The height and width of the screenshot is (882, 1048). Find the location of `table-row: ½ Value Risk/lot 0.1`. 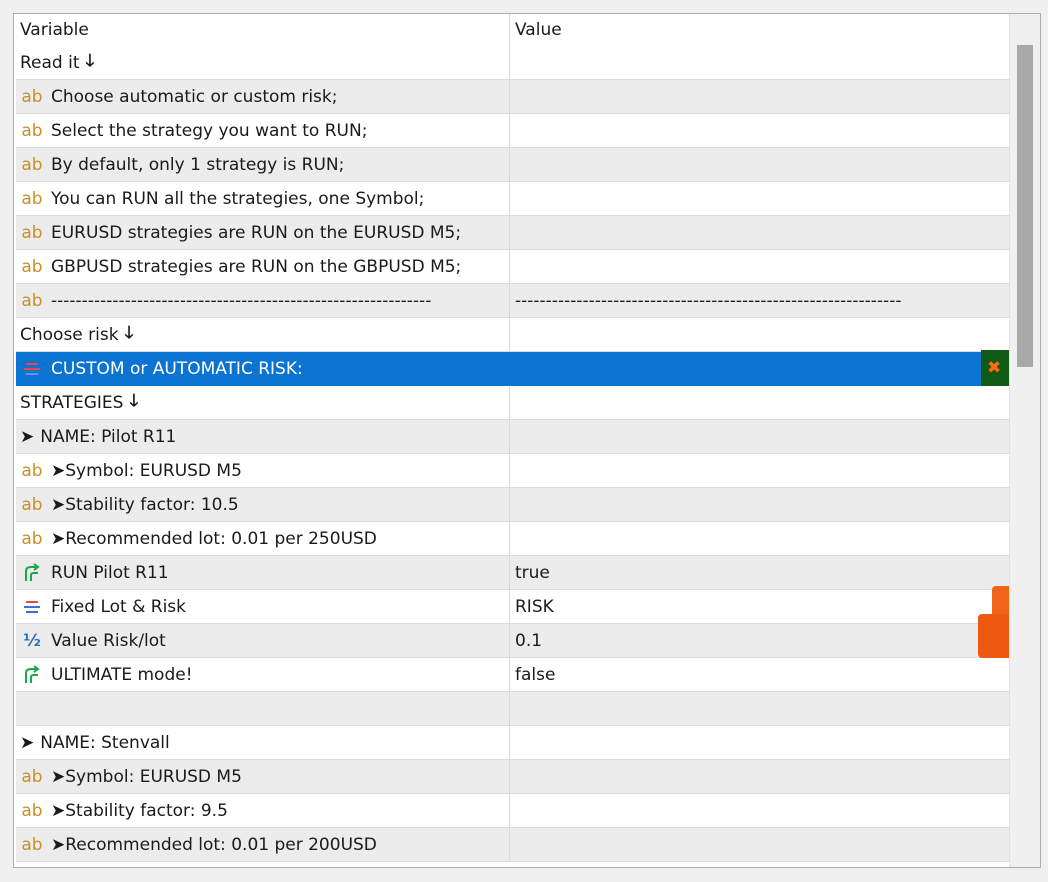

table-row: ½ Value Risk/lot 0.1 is located at coordinates (528, 636).